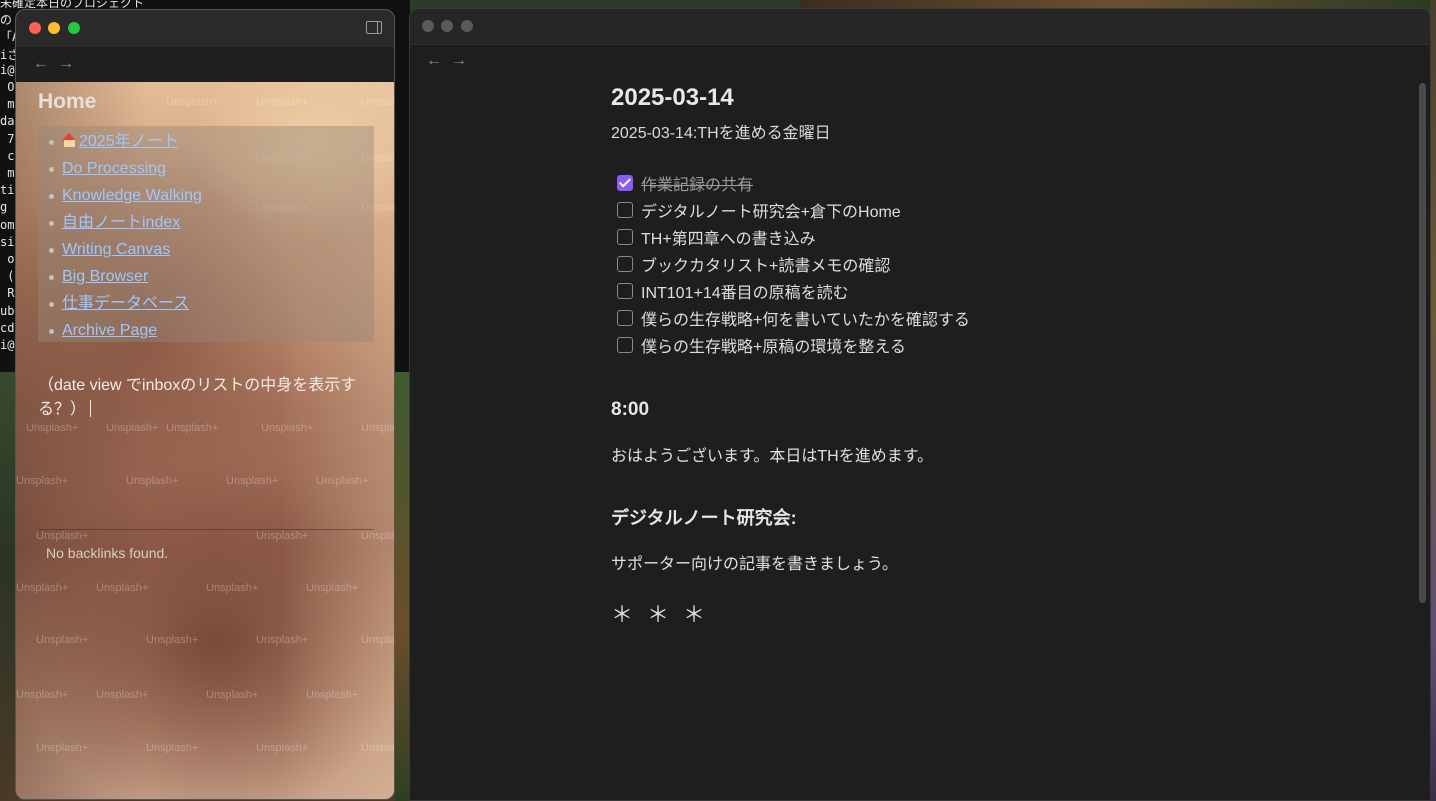  Describe the element at coordinates (91, 408) in the screenshot. I see `text-cursor` at that location.